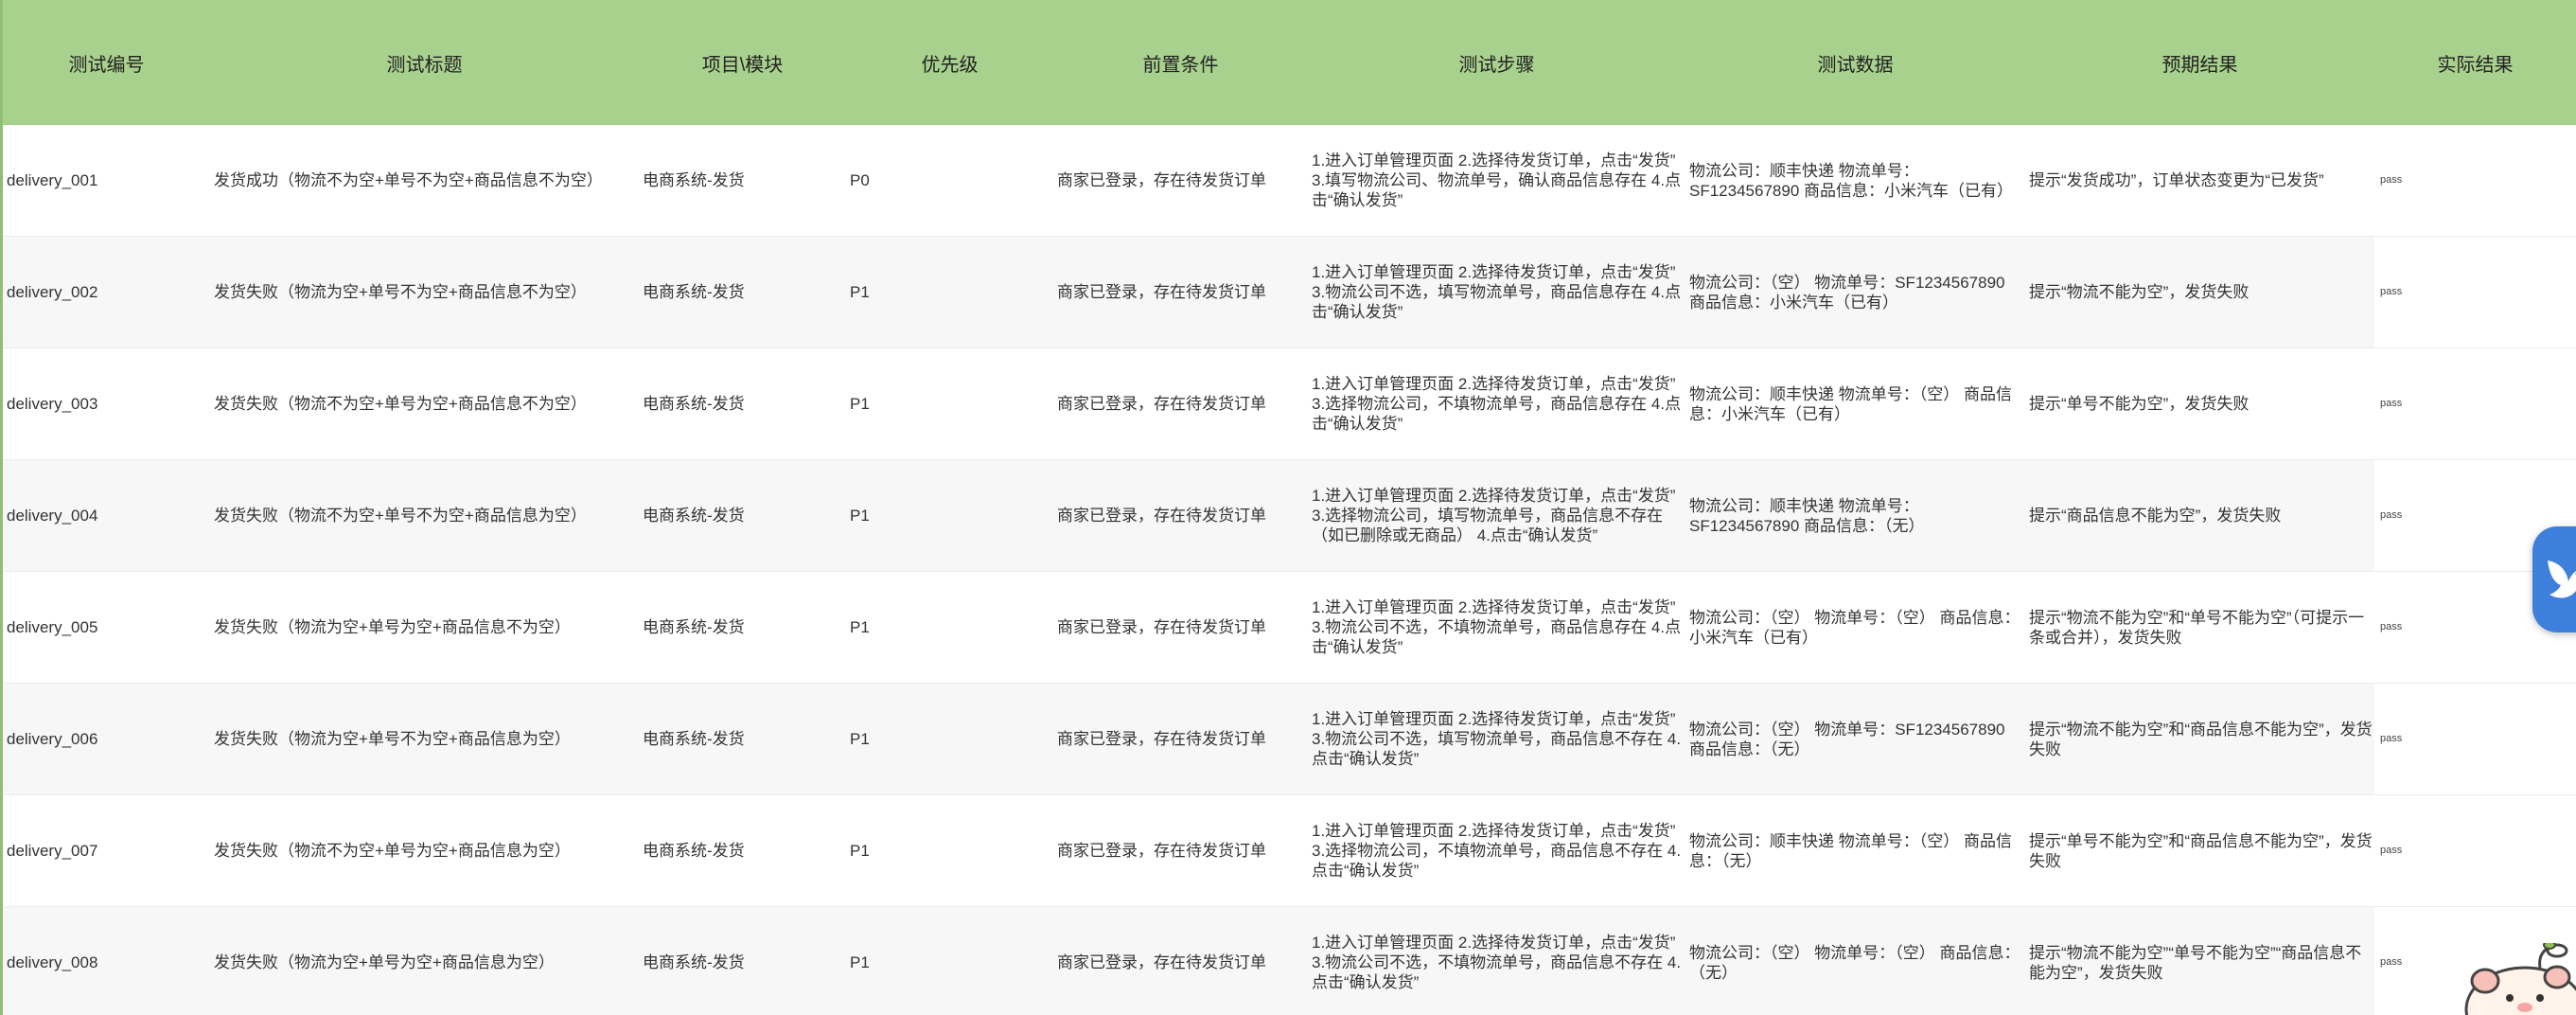  What do you see at coordinates (2199, 515) in the screenshot?
I see `expected-result-cell: 提示“商品信息不能为空”，发货失败` at bounding box center [2199, 515].